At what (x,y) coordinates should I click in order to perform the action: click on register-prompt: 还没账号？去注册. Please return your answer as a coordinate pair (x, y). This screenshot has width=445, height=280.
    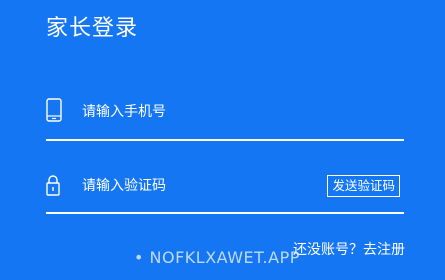
    Looking at the image, I should click on (349, 249).